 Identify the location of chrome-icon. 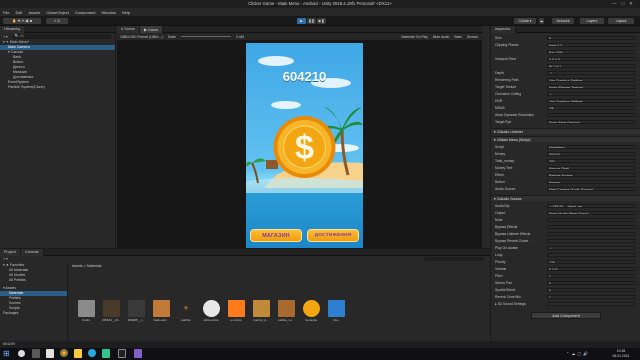
(64, 353).